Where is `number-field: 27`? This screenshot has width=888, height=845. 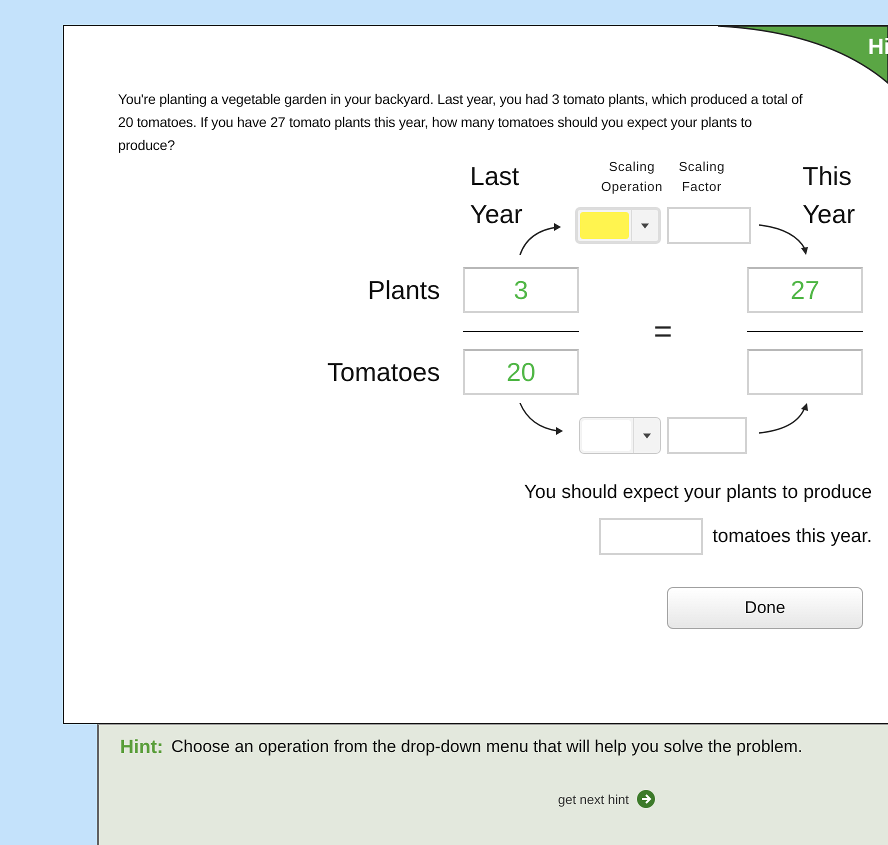 number-field: 27 is located at coordinates (805, 290).